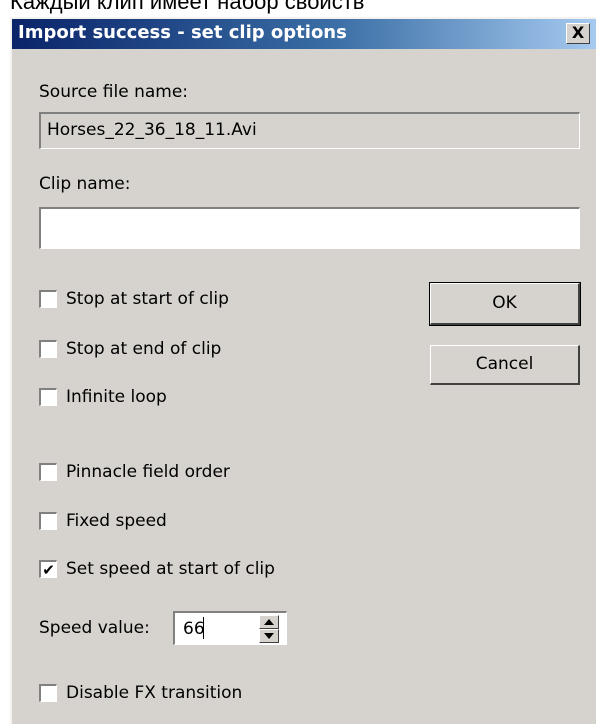  Describe the element at coordinates (147, 299) in the screenshot. I see `option-label: Stop at start of clip` at that location.